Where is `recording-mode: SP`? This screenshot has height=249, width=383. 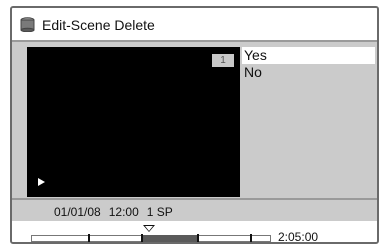 recording-mode: SP is located at coordinates (164, 212).